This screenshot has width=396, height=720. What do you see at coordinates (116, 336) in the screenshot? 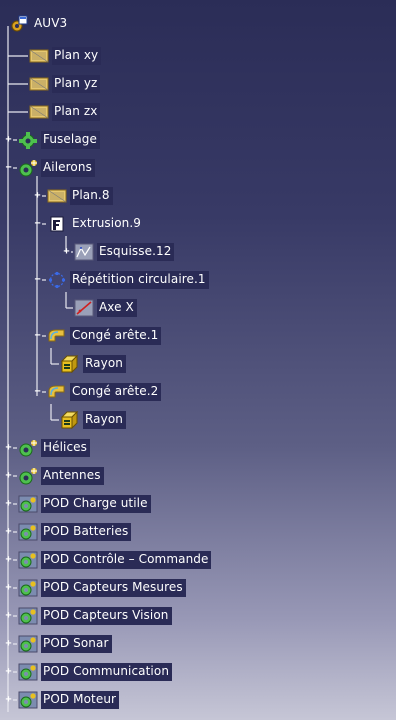
I see `tree-node-label: Congé arête.1` at bounding box center [116, 336].